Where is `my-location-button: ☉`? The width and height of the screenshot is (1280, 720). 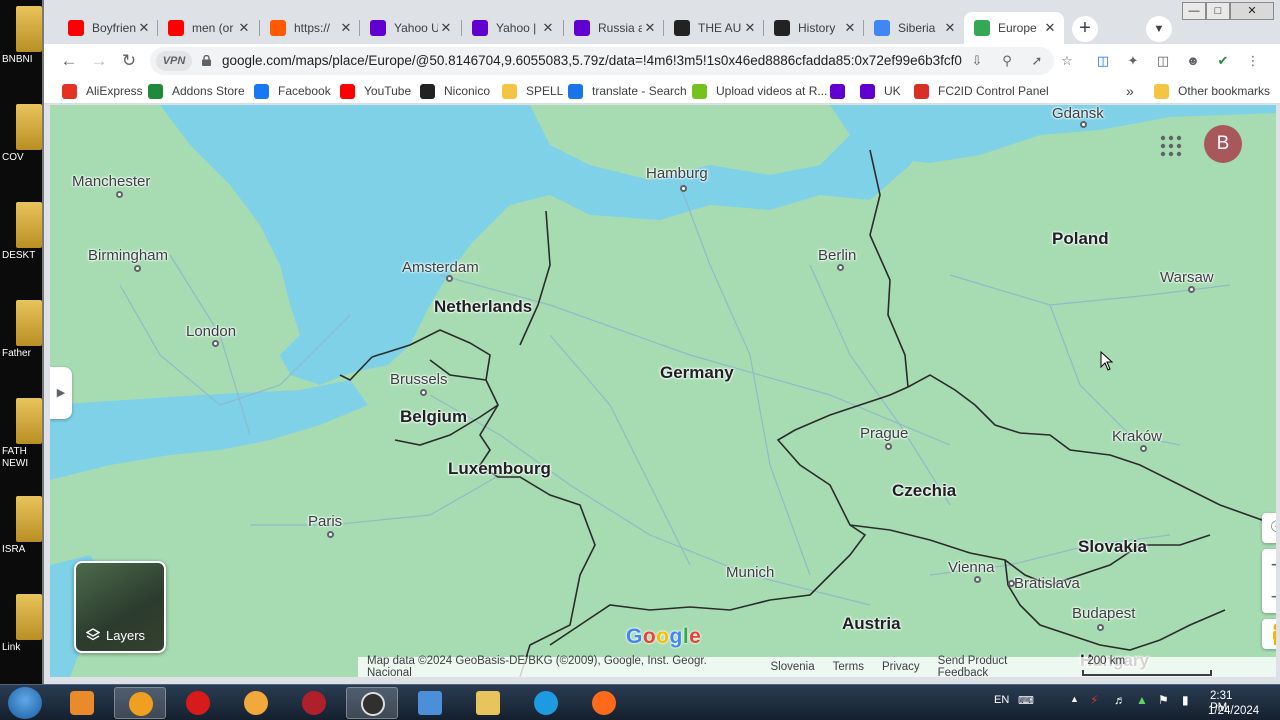
my-location-button: ☉ is located at coordinates (1269, 528).